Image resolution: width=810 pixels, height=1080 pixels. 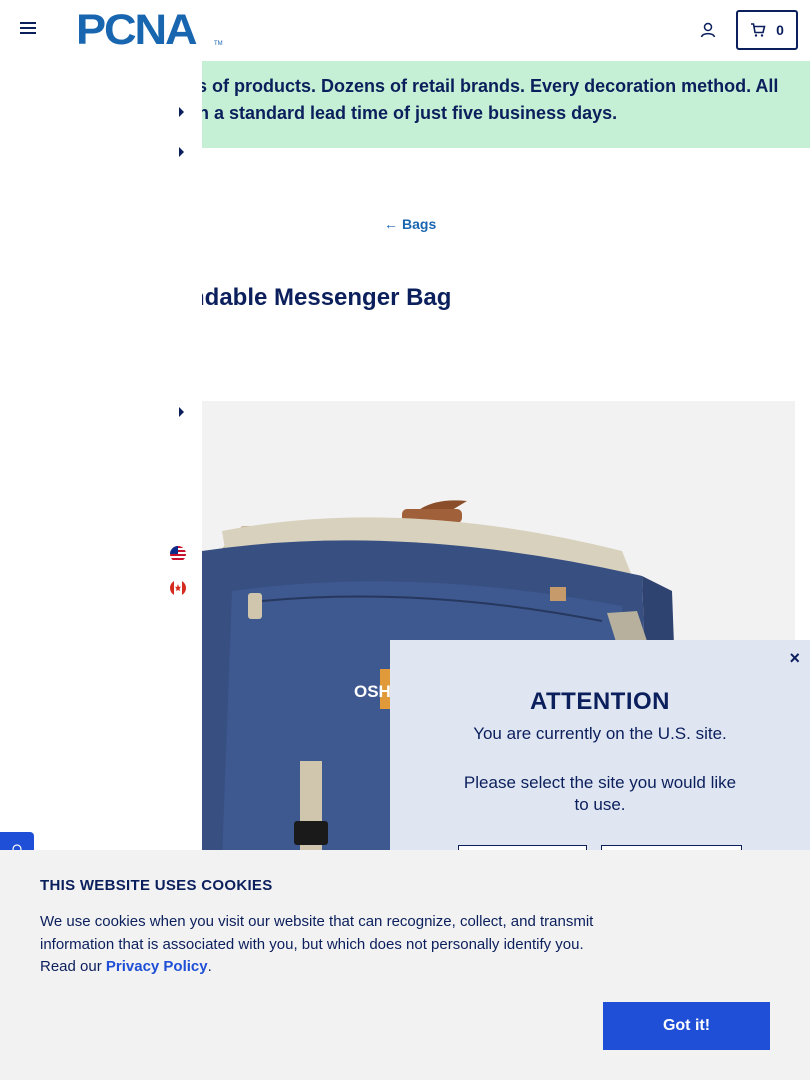 What do you see at coordinates (419, 224) in the screenshot?
I see `back-link-label: Bags` at bounding box center [419, 224].